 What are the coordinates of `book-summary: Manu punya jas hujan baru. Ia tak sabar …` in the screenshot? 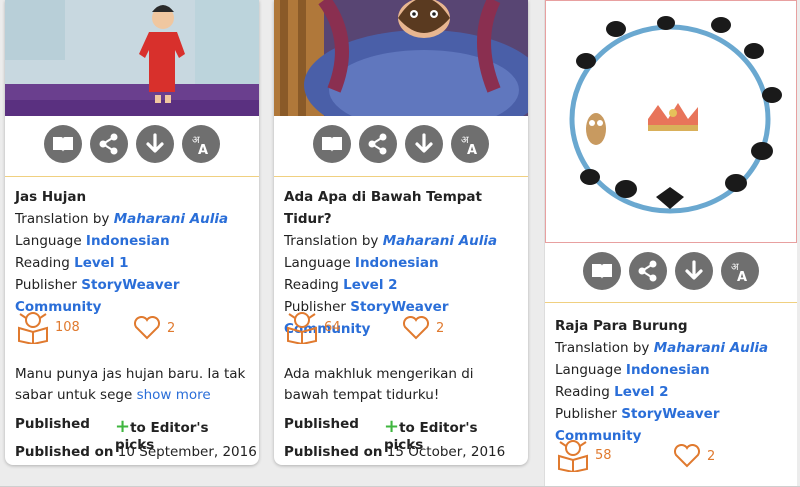 It's located at (132, 385).